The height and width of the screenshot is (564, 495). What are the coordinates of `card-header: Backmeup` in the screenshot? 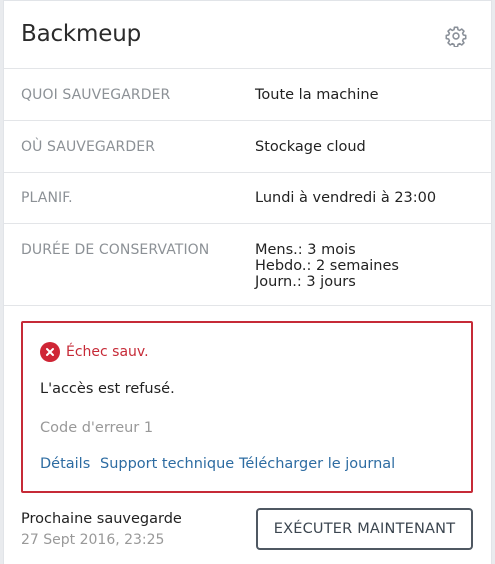 It's located at (247, 35).